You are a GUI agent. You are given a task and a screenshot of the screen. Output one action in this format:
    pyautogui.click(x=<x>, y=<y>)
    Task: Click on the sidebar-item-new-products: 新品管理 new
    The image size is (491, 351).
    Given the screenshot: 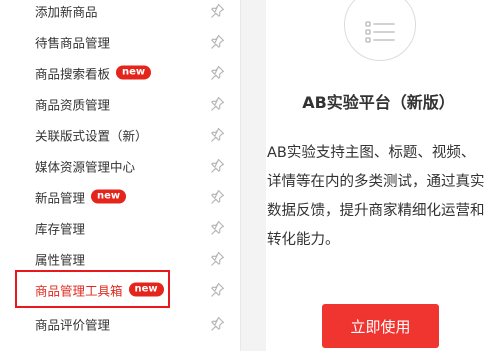 What is the action you would take?
    pyautogui.click(x=120, y=196)
    